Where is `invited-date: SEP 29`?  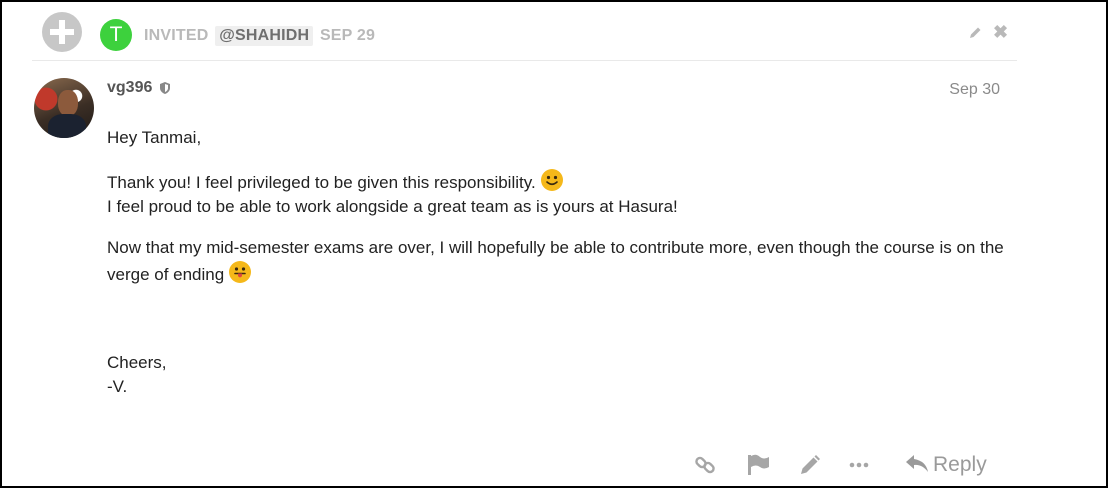 invited-date: SEP 29 is located at coordinates (347, 35).